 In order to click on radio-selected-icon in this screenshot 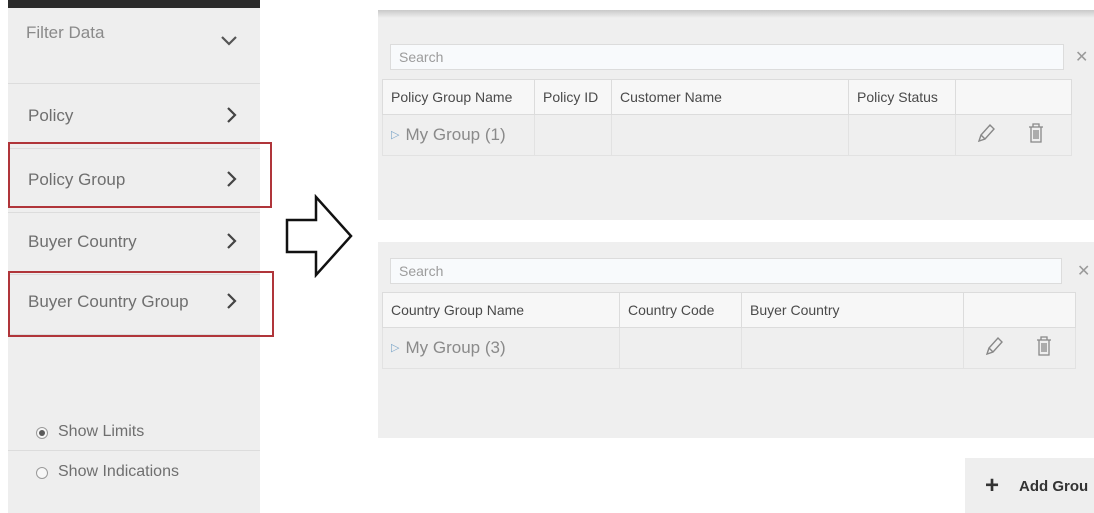, I will do `click(42, 433)`.